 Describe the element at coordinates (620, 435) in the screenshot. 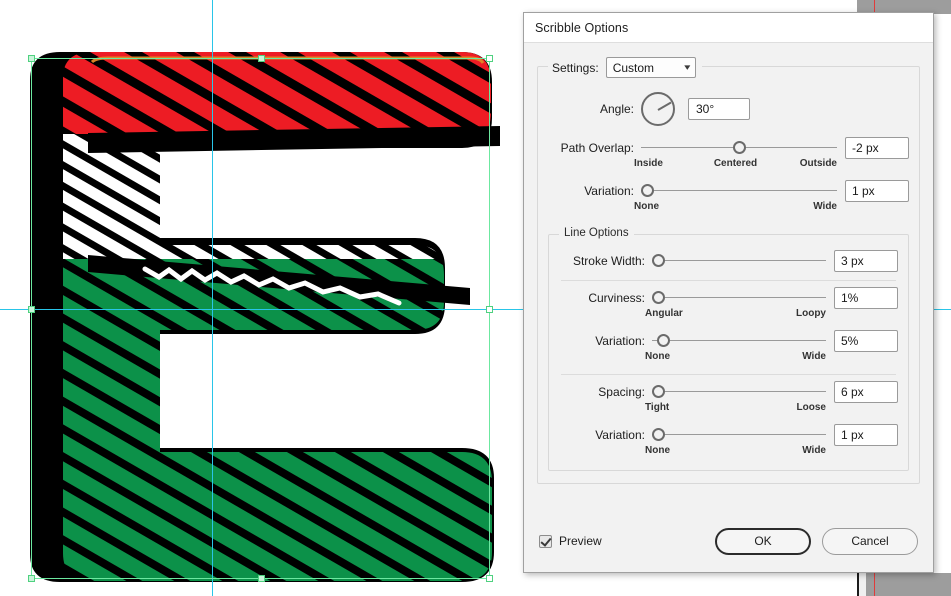

I see `spacing-variation-label: Variation:` at that location.